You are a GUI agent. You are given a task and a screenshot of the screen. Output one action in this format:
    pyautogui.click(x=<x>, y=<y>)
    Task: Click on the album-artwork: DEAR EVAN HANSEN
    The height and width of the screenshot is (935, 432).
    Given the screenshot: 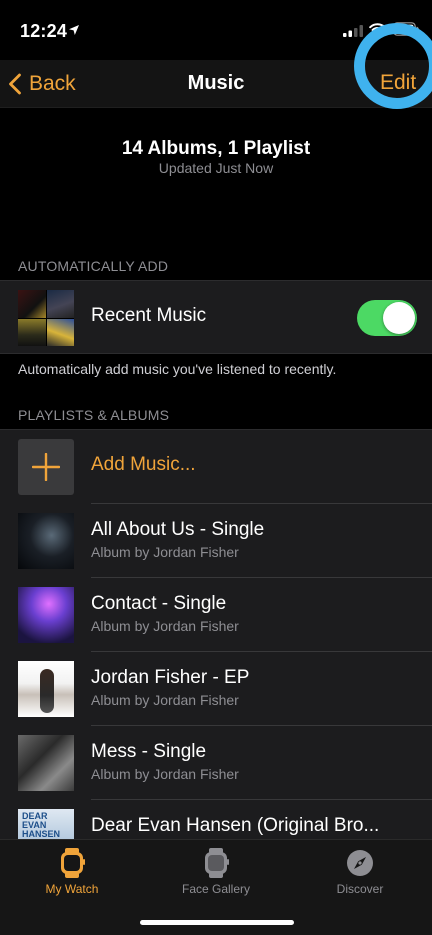 What is the action you would take?
    pyautogui.click(x=46, y=824)
    